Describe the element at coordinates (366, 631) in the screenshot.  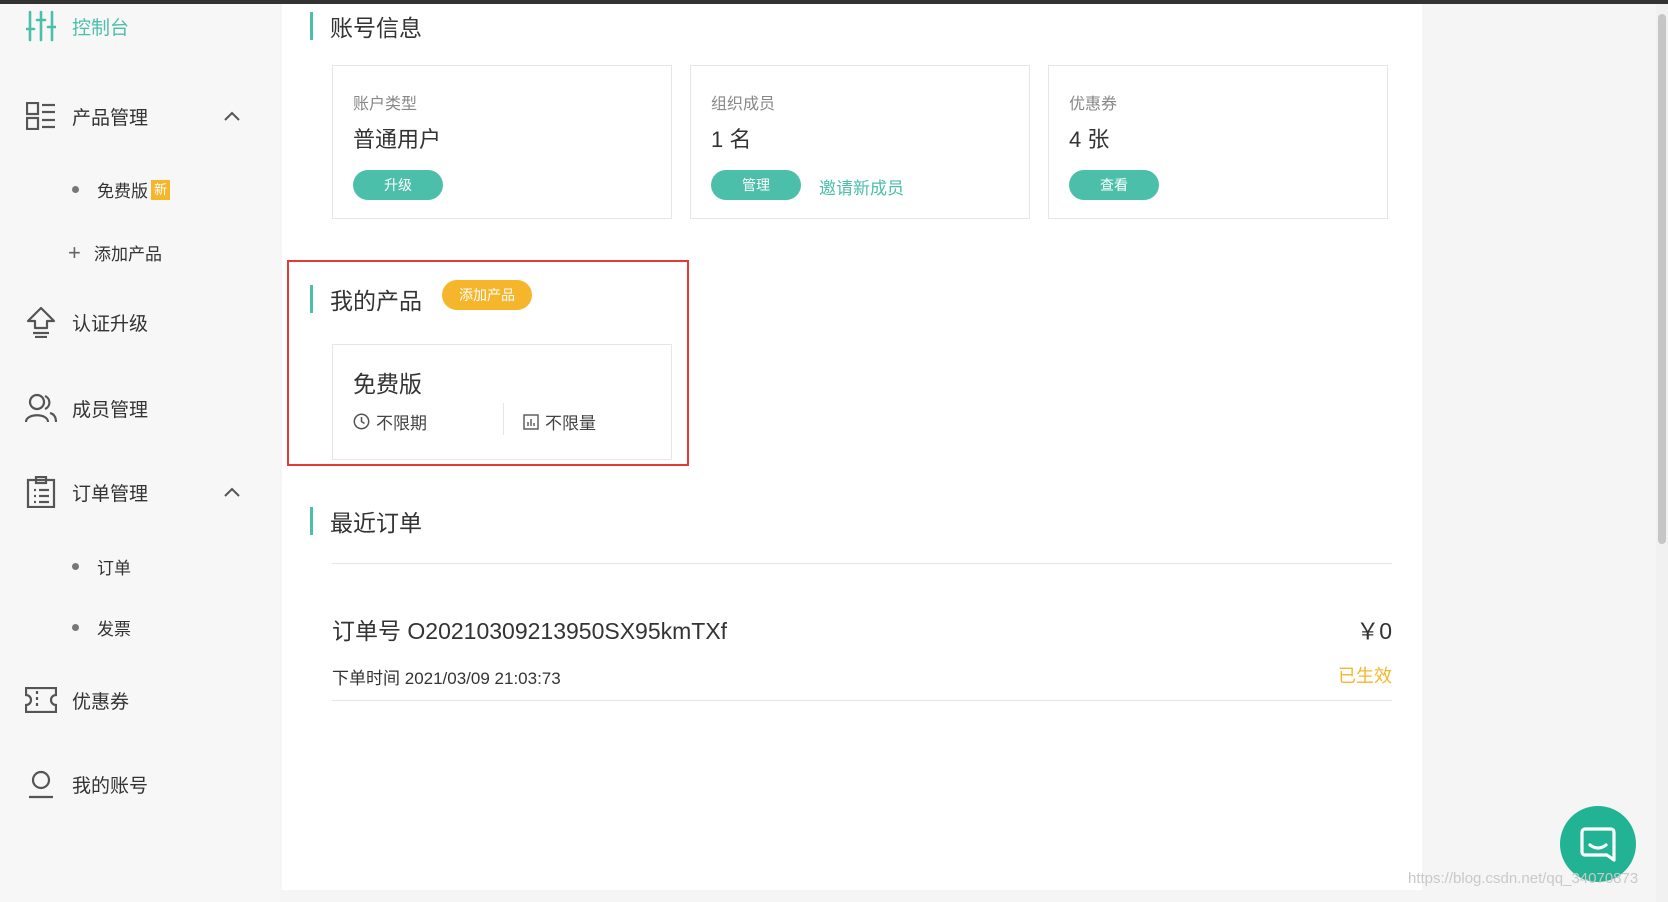
I see `order-number-label: 订单号` at that location.